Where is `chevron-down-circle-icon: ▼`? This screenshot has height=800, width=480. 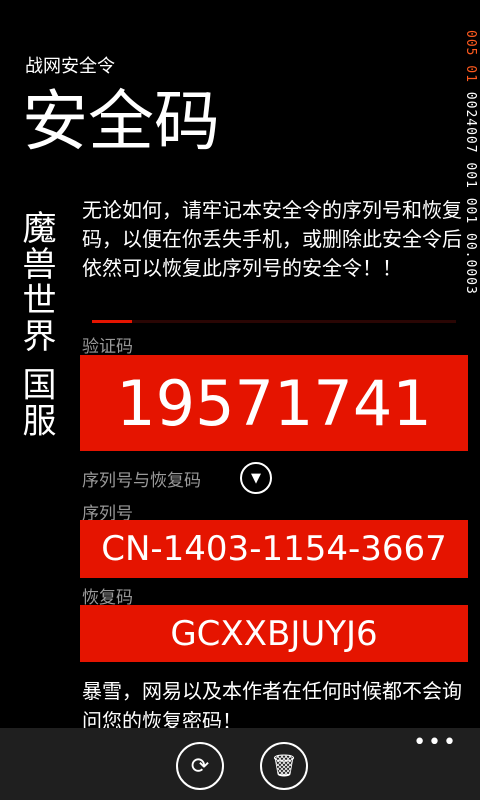
chevron-down-circle-icon: ▼ is located at coordinates (256, 478).